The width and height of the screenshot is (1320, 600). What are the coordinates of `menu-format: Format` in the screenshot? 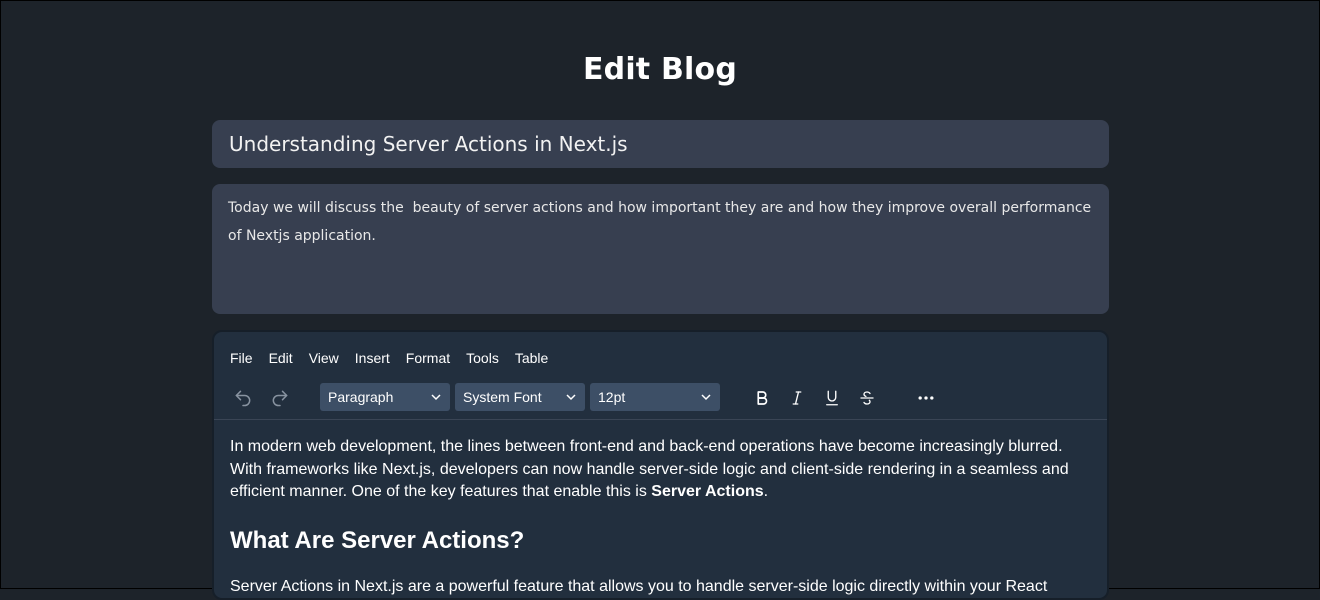 It's located at (428, 358).